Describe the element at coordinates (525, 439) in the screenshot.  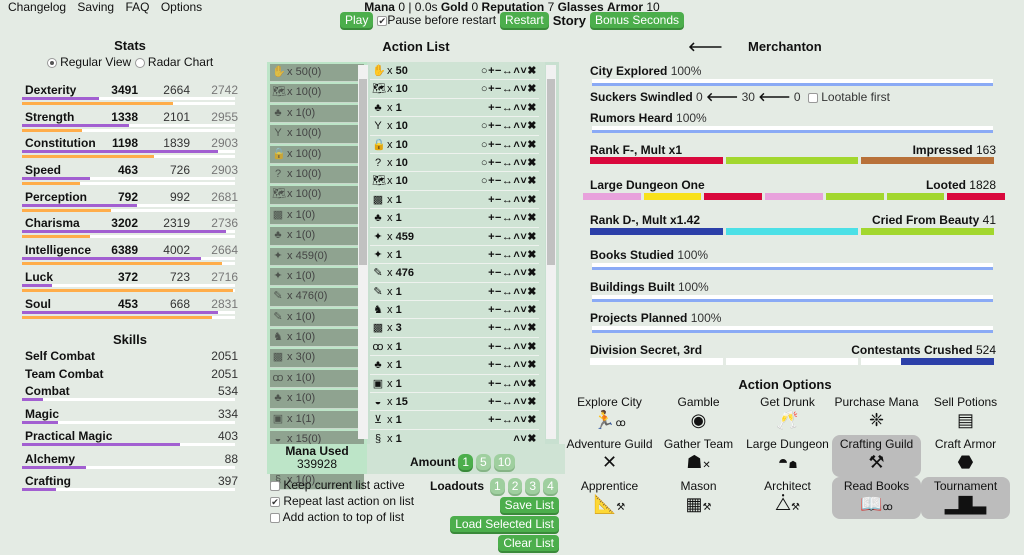
I see `row-control-buttons: ˄˅✖` at that location.